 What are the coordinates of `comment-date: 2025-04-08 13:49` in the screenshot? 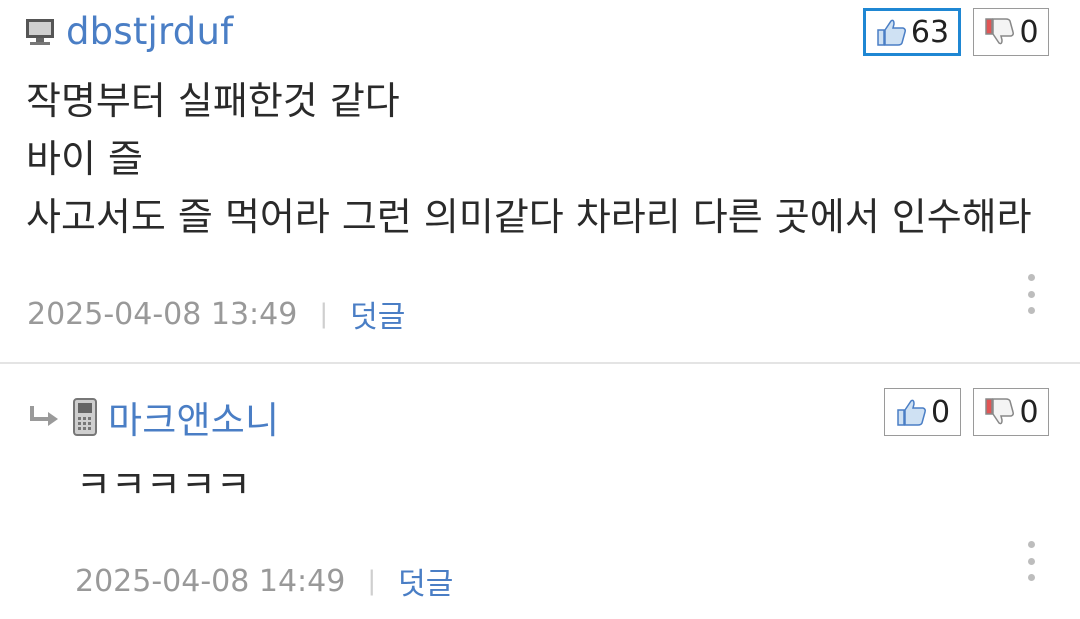 It's located at (162, 314).